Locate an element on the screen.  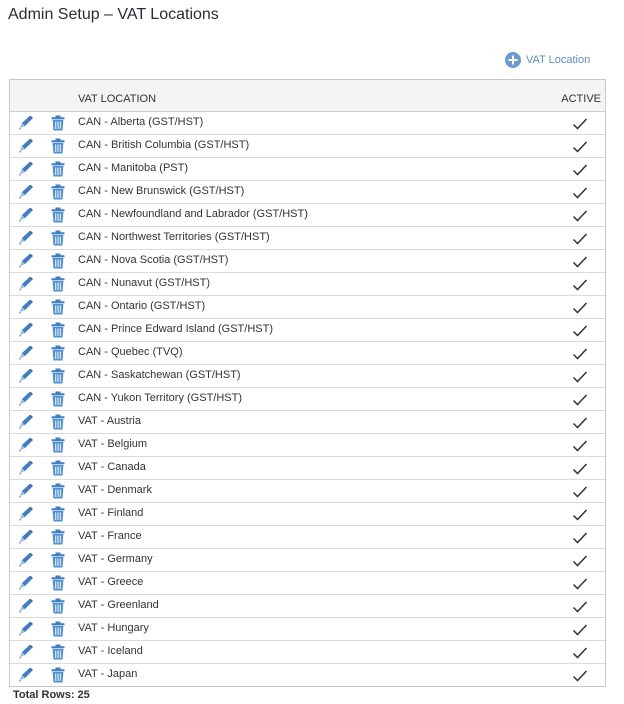
vat-location-name: VAT - Japan is located at coordinates (108, 674).